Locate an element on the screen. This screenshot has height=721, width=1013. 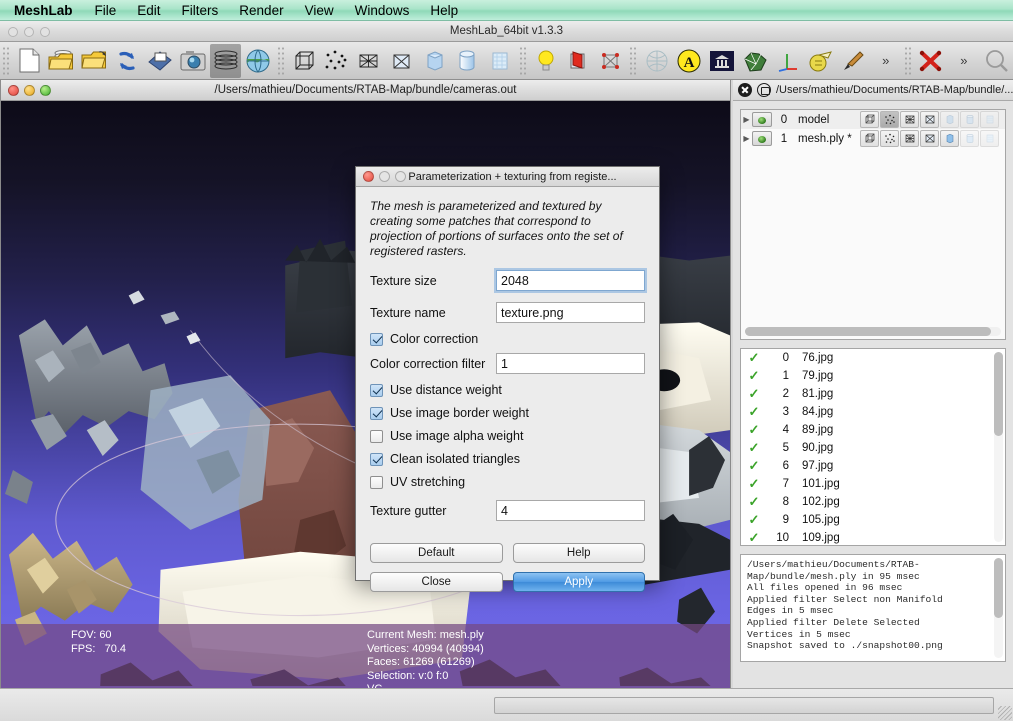
raster-row: ✓ 6 97.jpg is located at coordinates (873, 466).